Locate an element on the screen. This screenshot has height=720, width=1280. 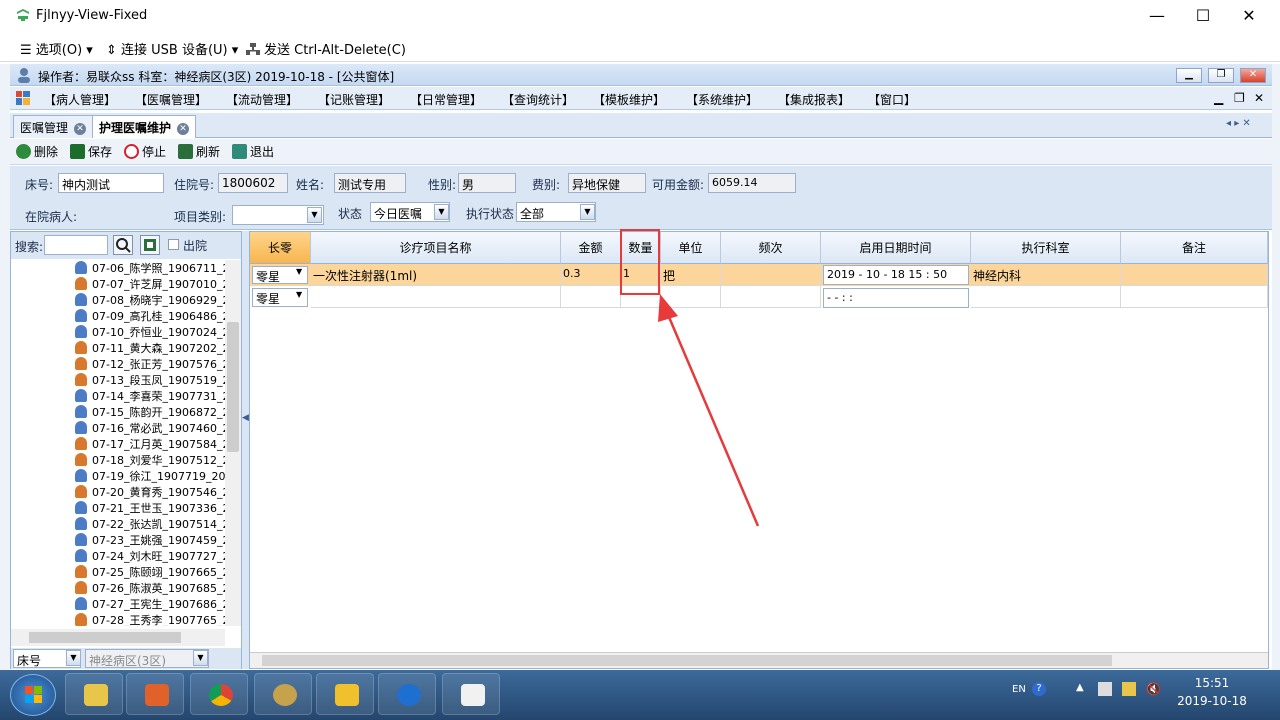
compass-taskbar-button is located at coordinates (283, 694).